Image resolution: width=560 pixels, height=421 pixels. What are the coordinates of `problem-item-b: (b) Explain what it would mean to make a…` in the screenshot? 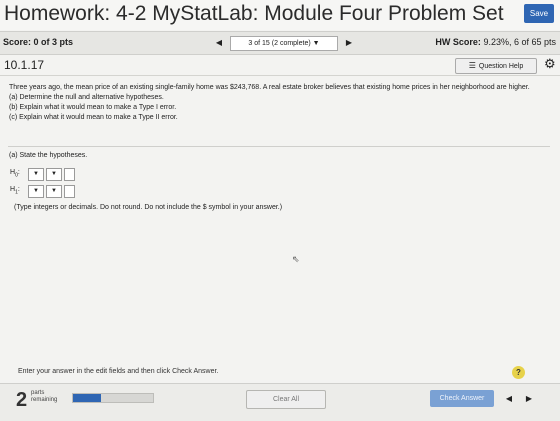 It's located at (93, 107).